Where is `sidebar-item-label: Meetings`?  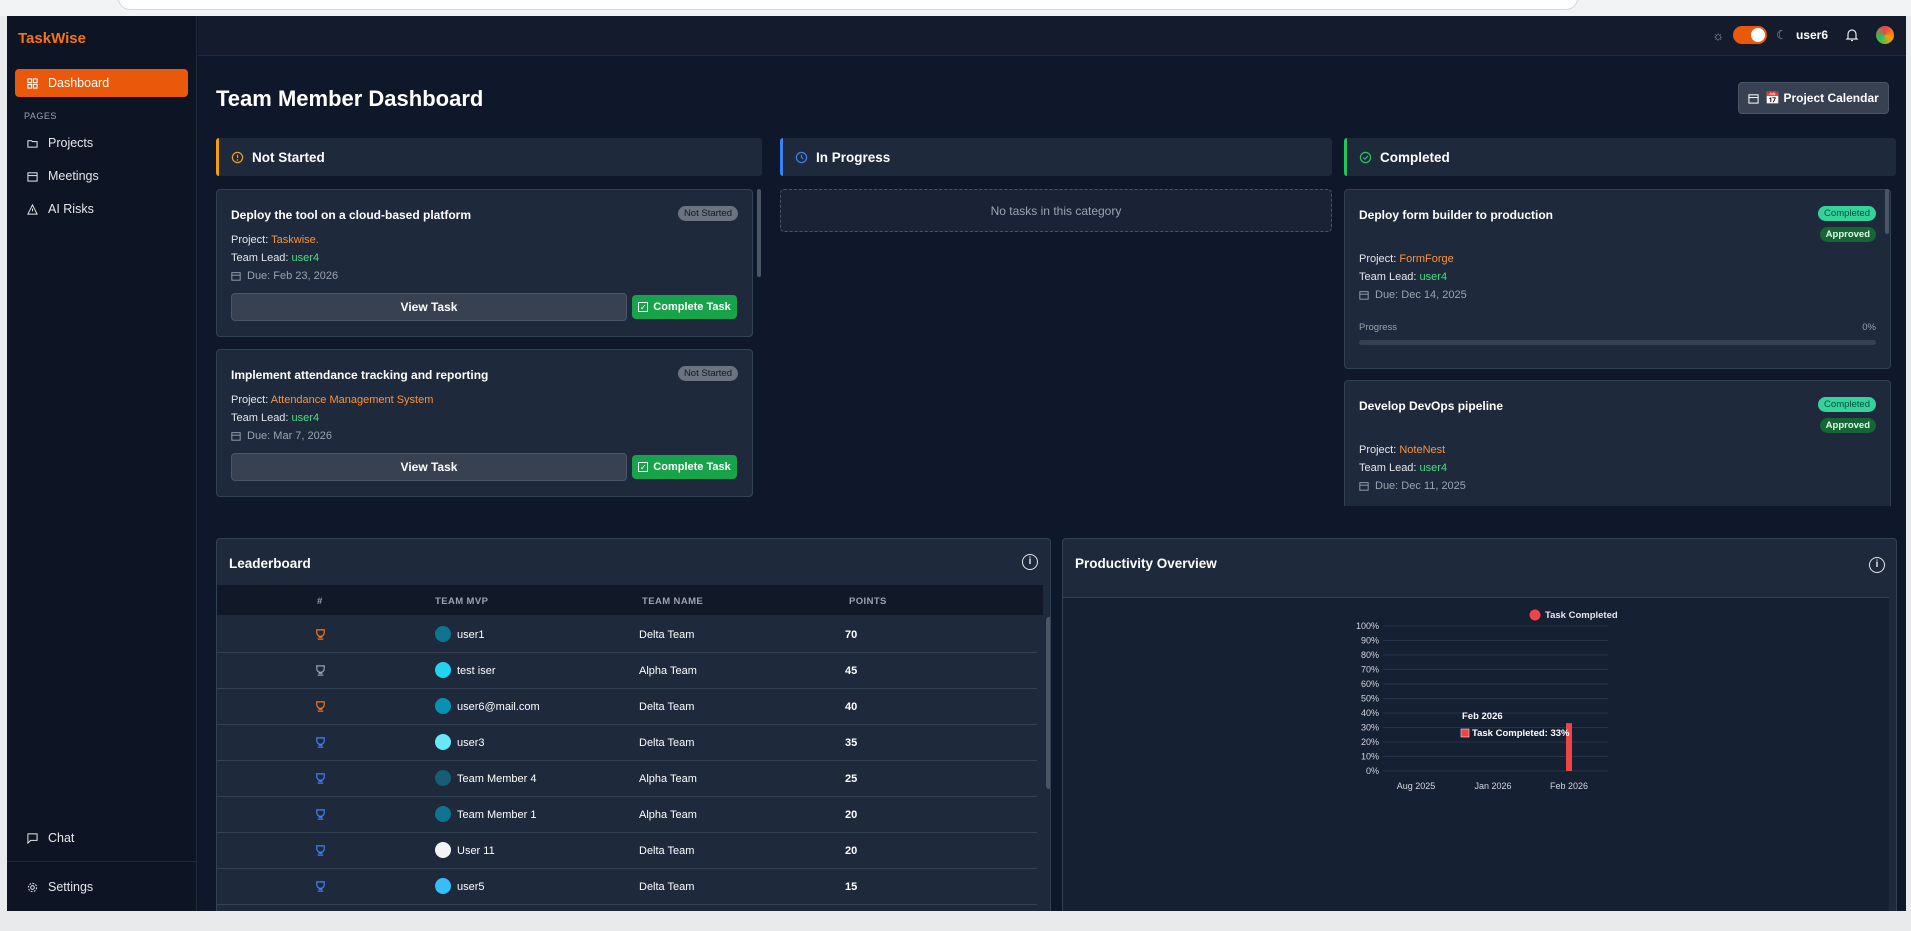
sidebar-item-label: Meetings is located at coordinates (73, 176).